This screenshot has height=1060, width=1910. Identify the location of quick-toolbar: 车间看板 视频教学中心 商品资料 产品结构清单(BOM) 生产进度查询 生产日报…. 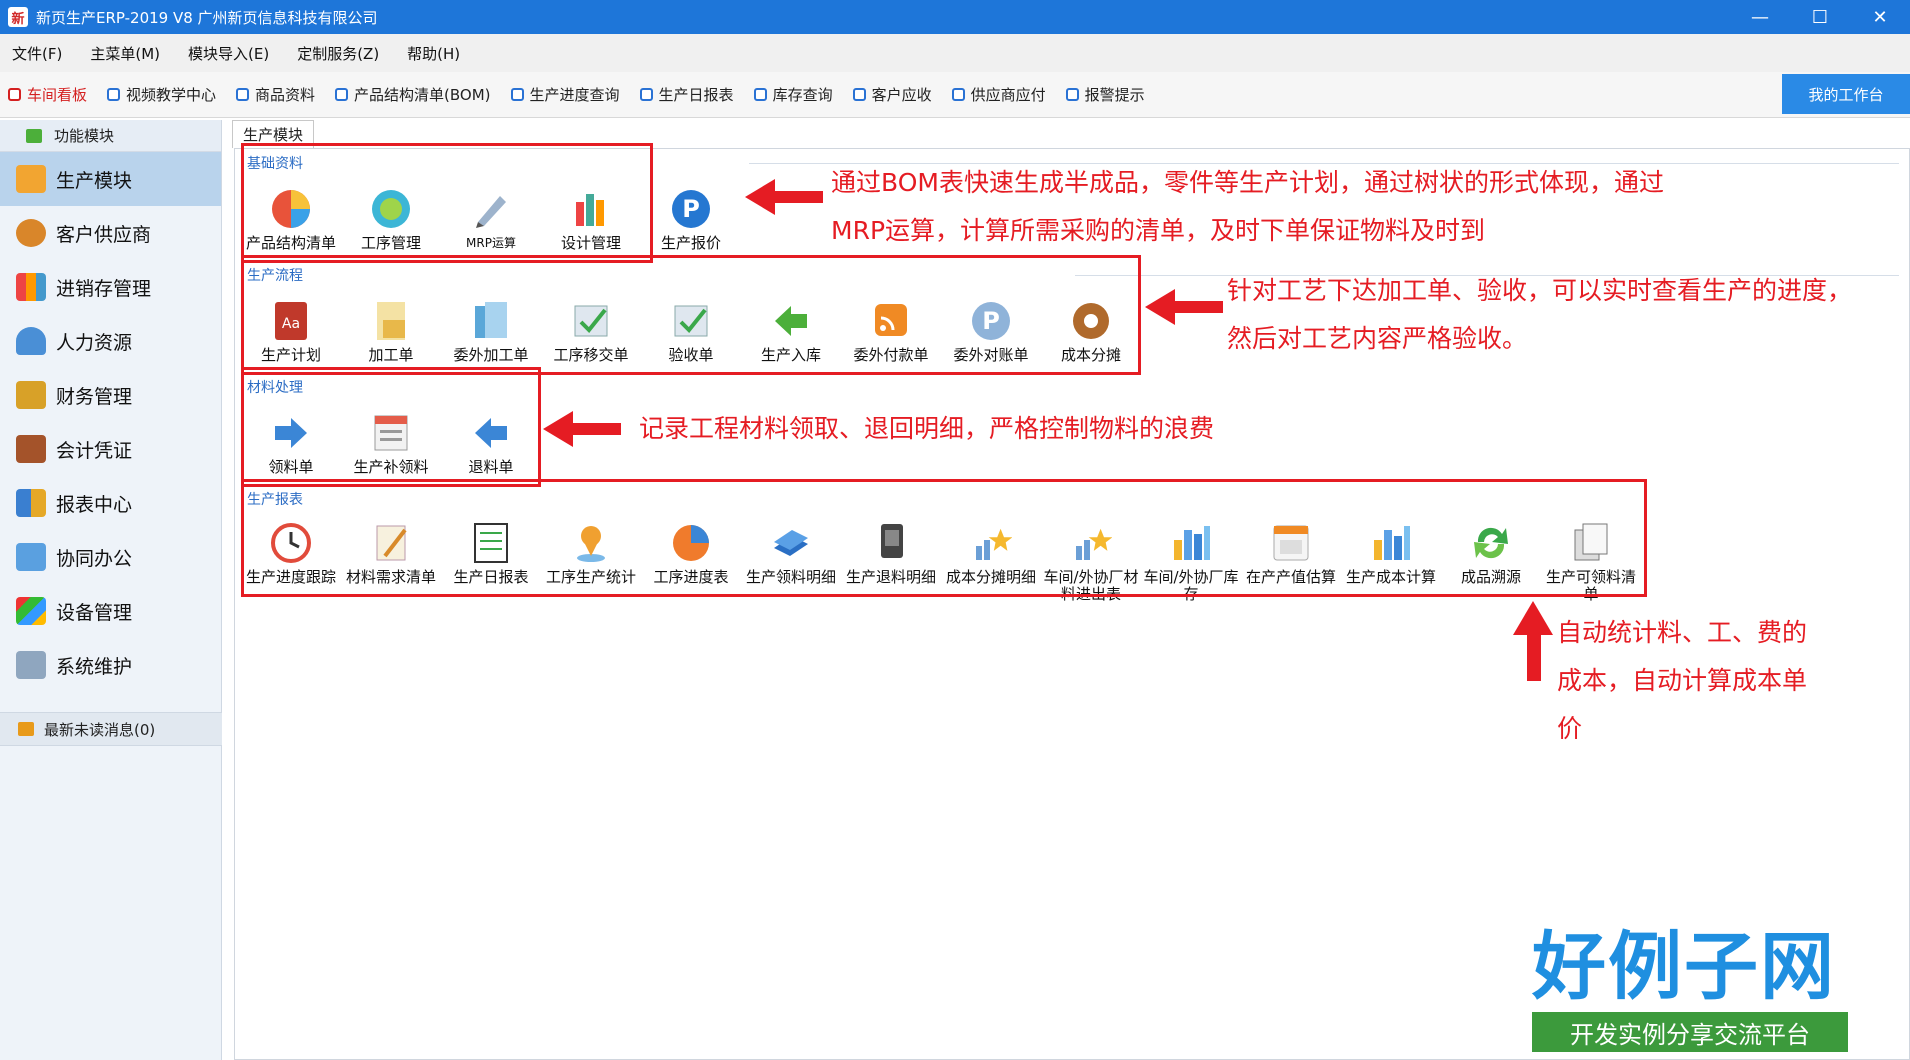
(955, 95).